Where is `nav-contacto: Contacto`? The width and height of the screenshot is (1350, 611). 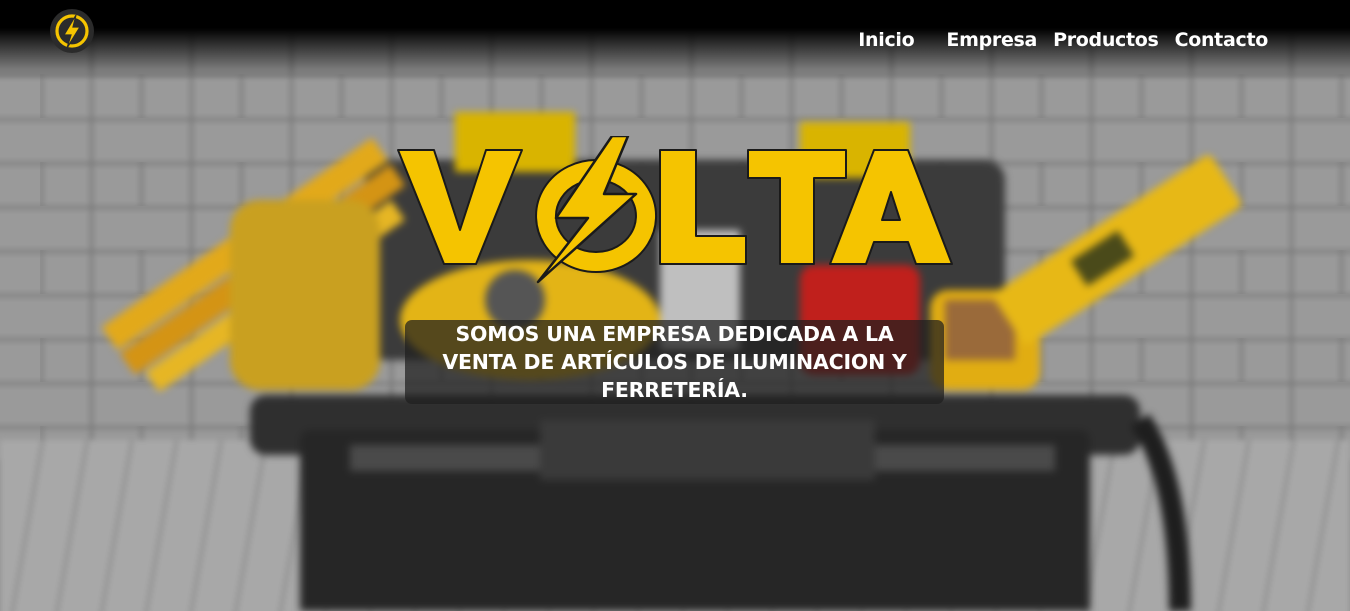 nav-contacto: Contacto is located at coordinates (1222, 40).